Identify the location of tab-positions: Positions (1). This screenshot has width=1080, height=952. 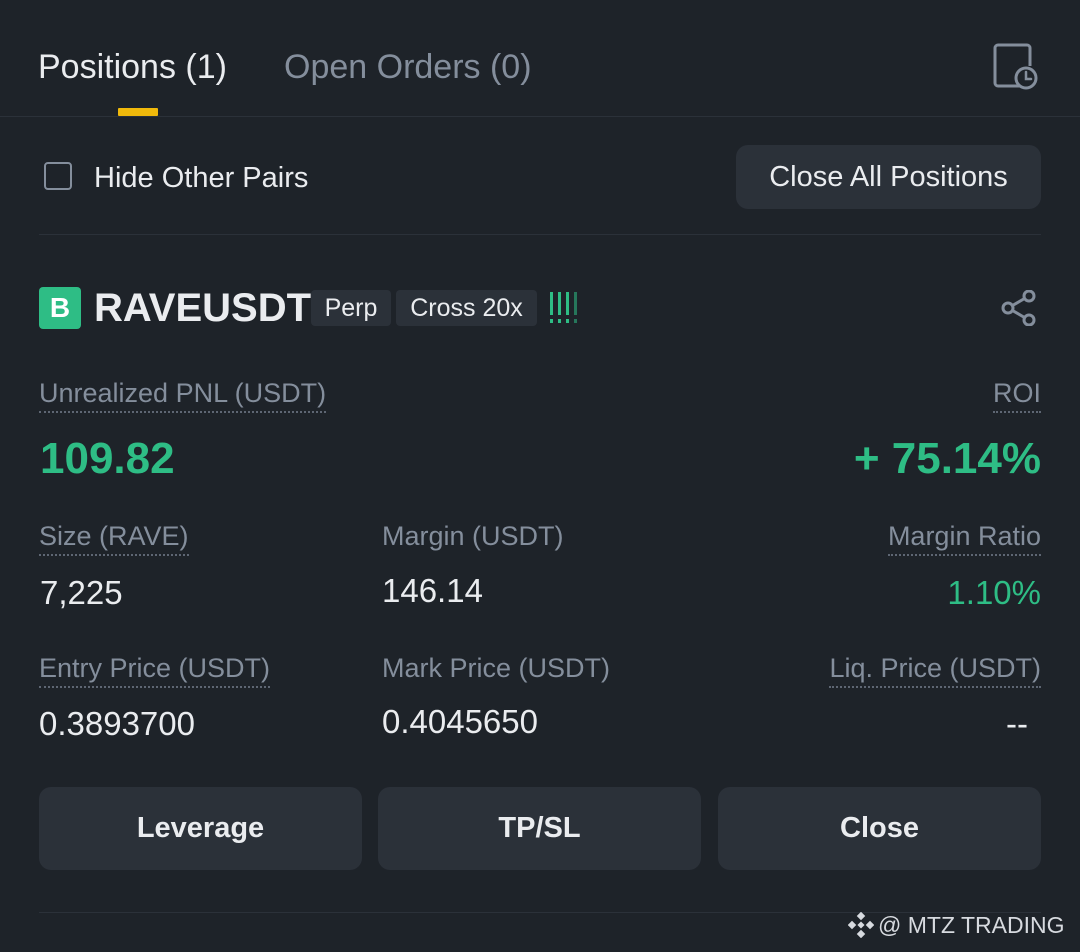
(132, 67).